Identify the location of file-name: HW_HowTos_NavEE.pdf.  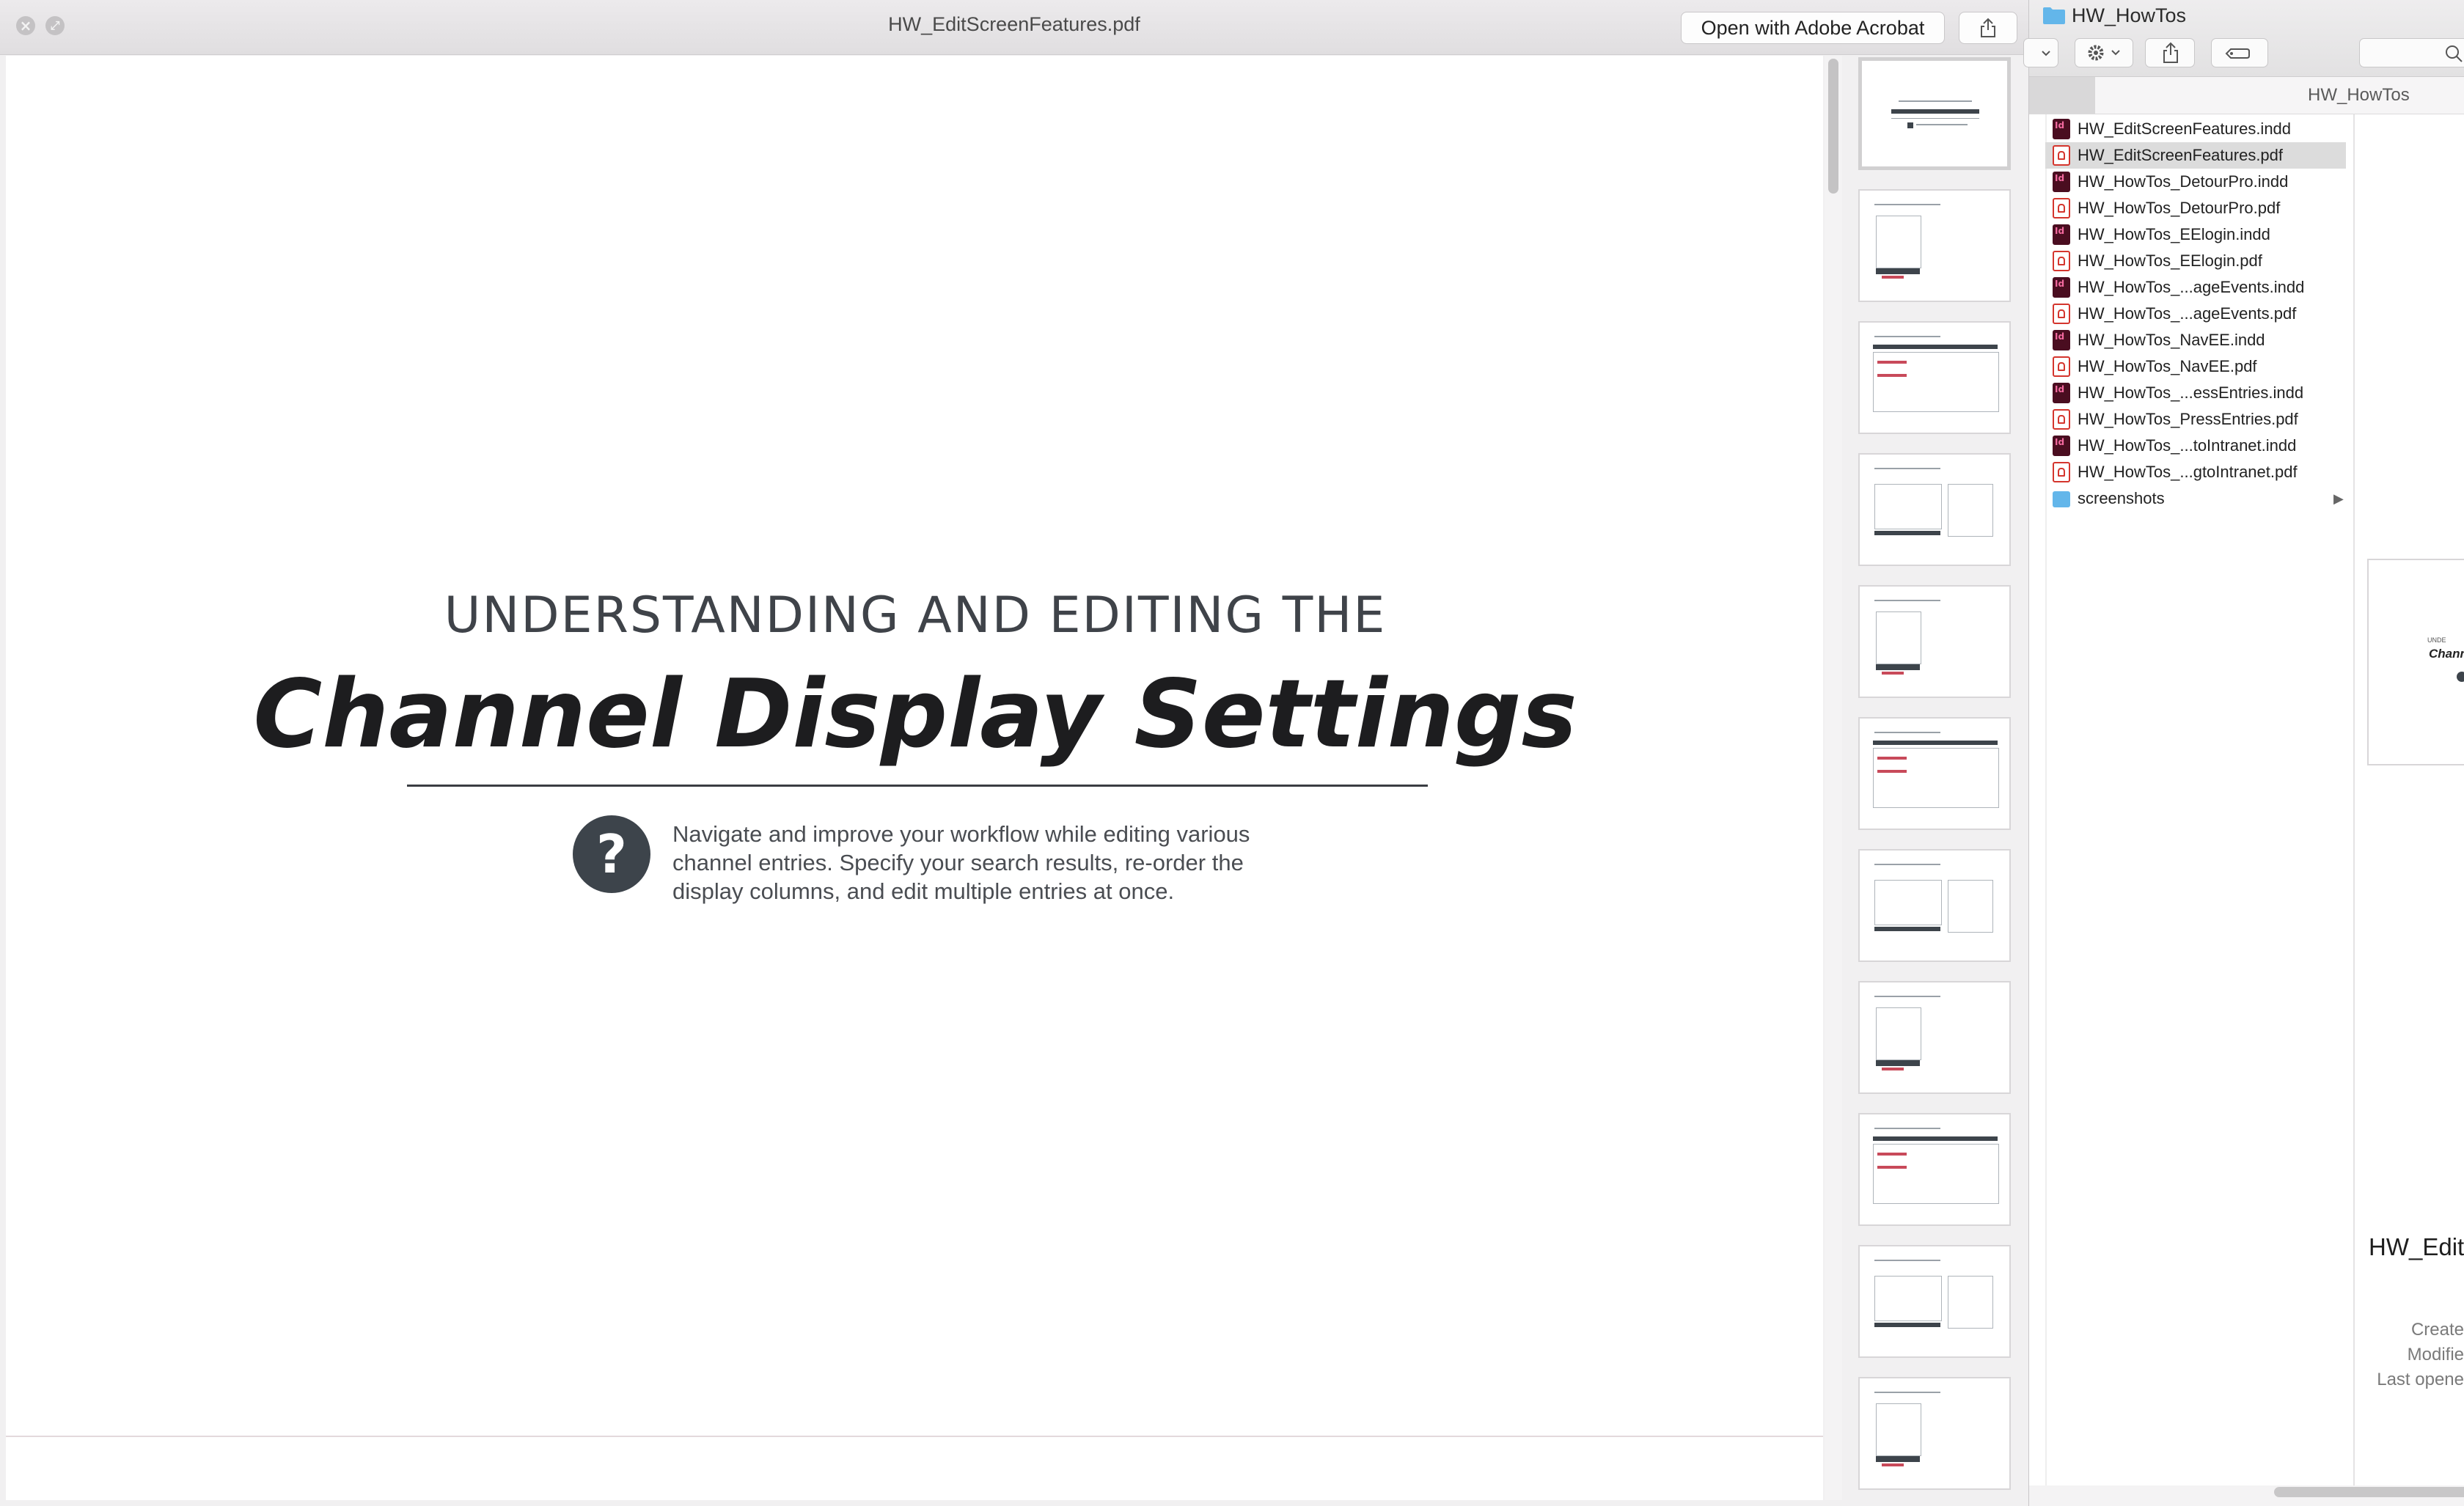
(2167, 366).